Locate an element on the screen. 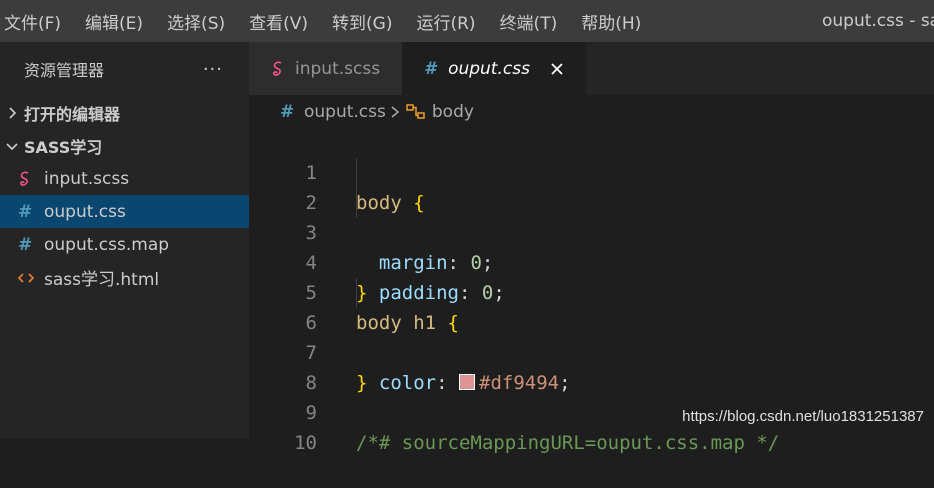 The width and height of the screenshot is (934, 488). chevron-down-icon is located at coordinates (12, 146).